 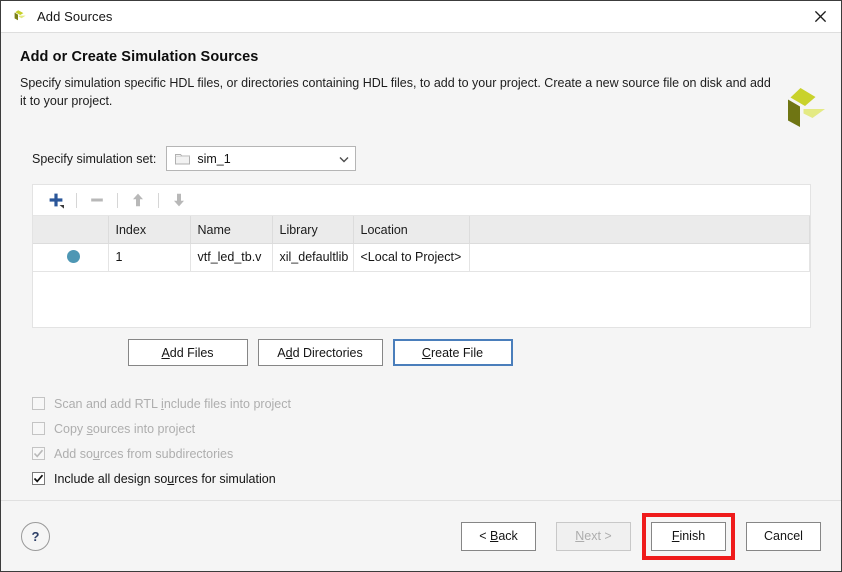 What do you see at coordinates (74, 256) in the screenshot?
I see `status-dot-icon` at bounding box center [74, 256].